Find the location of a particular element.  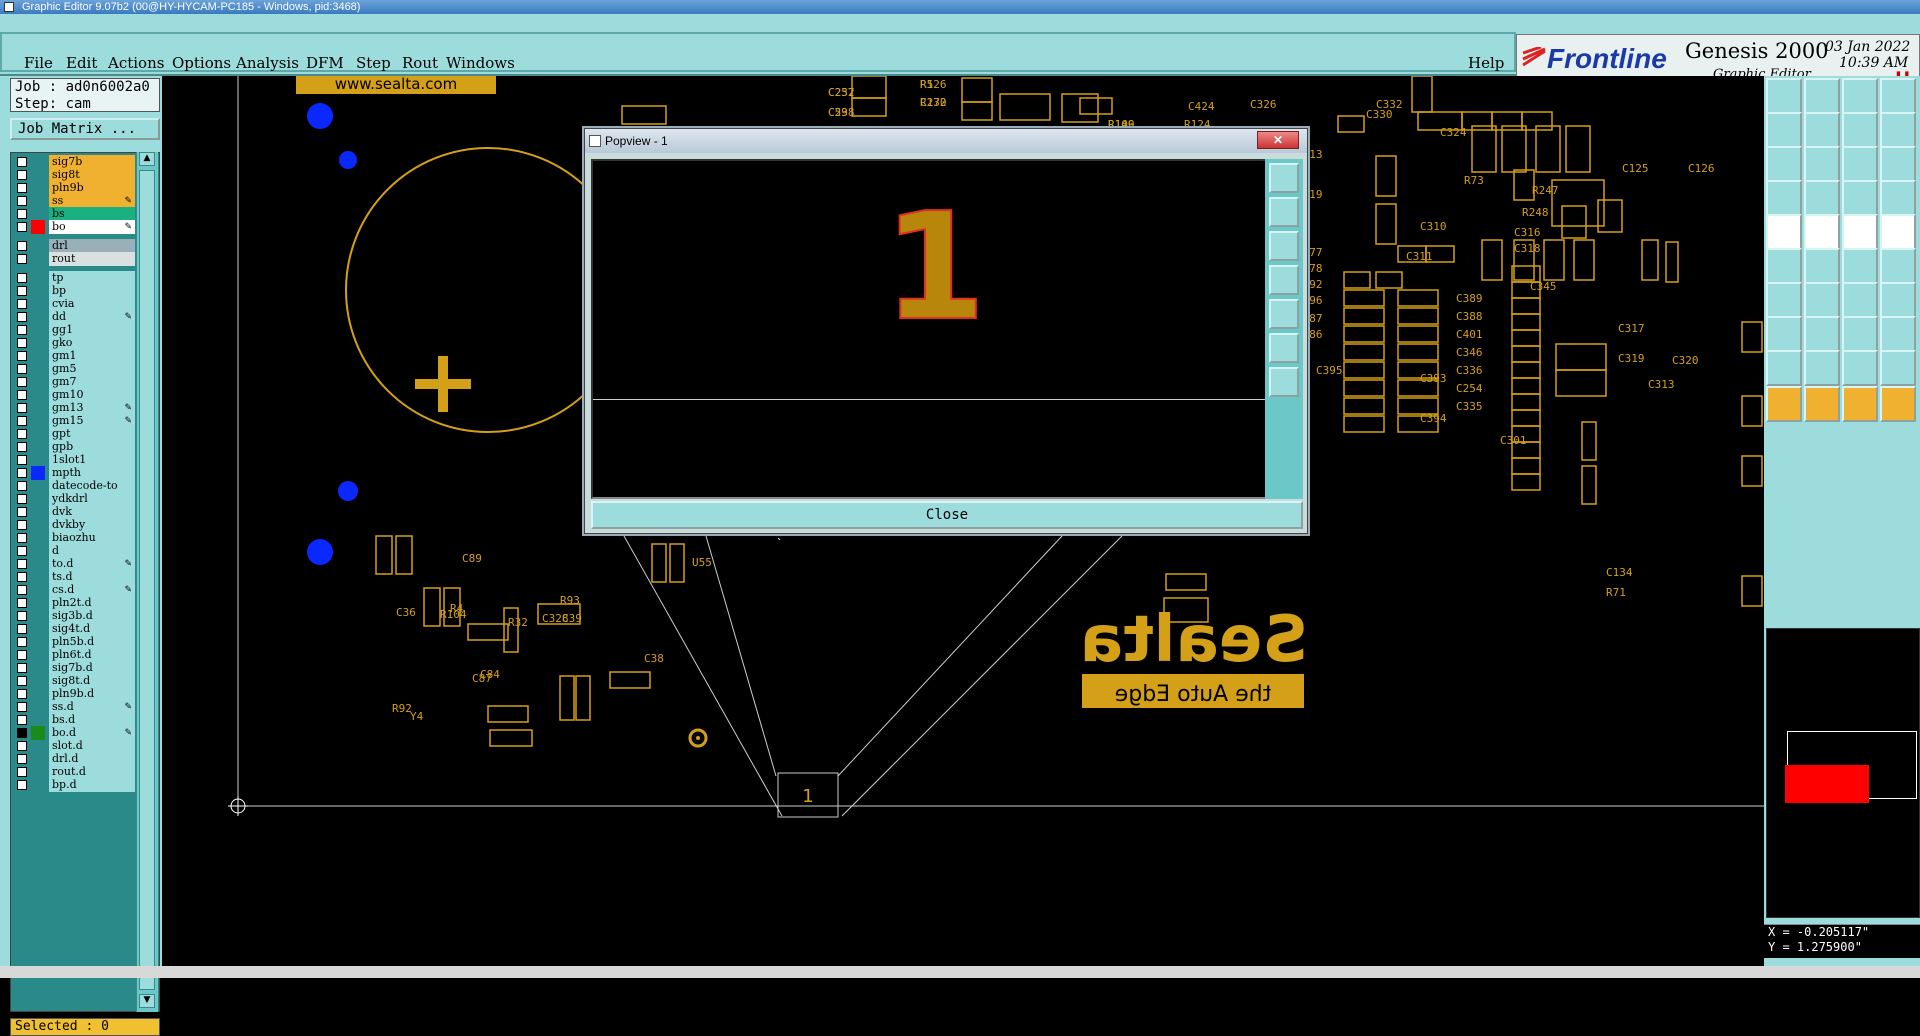

menu-file: File is located at coordinates (38, 63).